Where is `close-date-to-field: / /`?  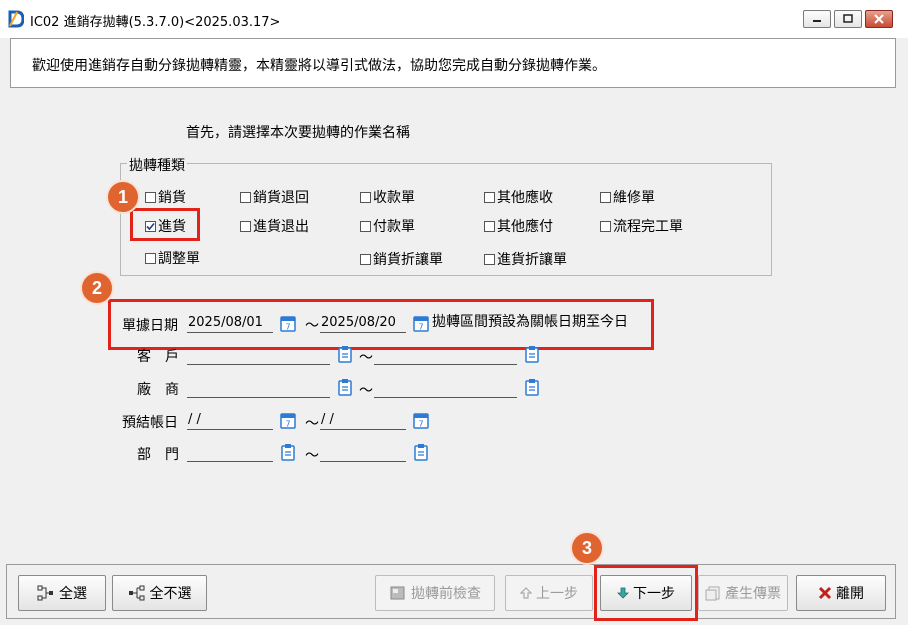
close-date-to-field: / / is located at coordinates (363, 420).